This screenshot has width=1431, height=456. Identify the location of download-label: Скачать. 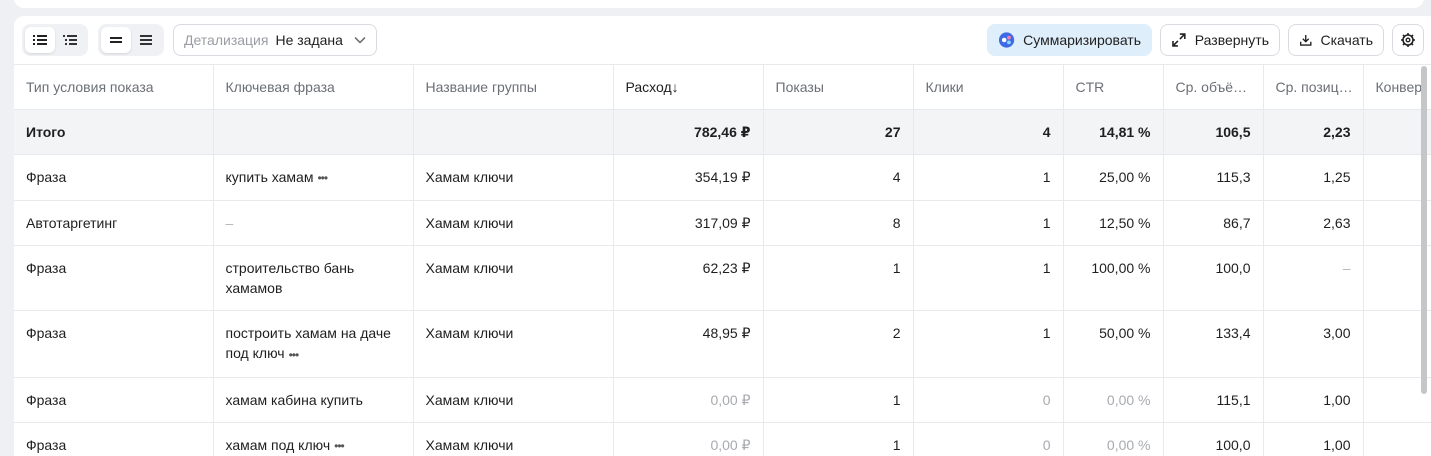
(1347, 40).